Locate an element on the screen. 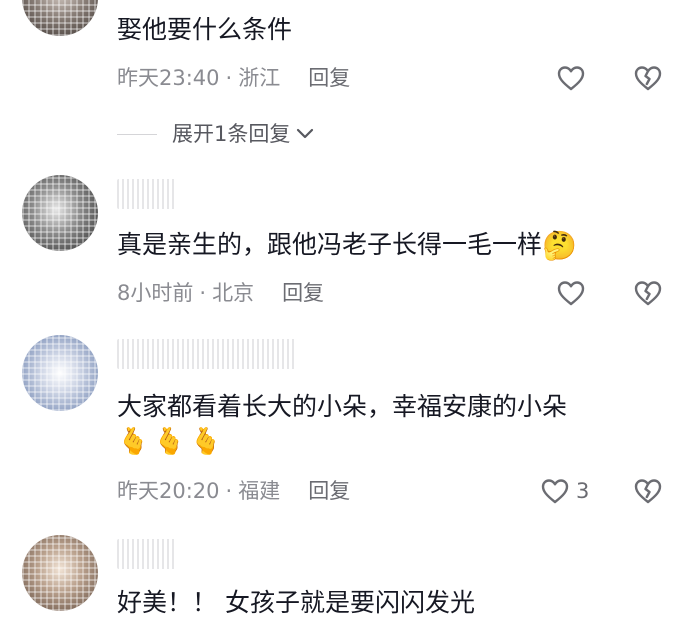 The width and height of the screenshot is (700, 628). emoji-line: 🫰🫰🫰 is located at coordinates (171, 441).